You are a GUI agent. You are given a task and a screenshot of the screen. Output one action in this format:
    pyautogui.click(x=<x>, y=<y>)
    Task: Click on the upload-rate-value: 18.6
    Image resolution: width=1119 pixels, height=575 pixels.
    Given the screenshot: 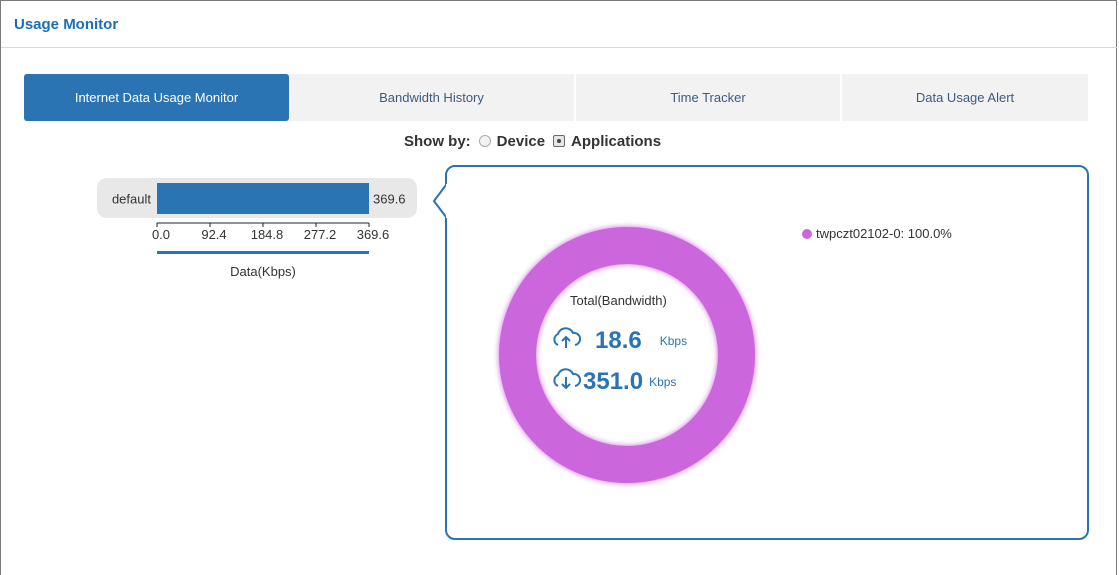 What is the action you would take?
    pyautogui.click(x=618, y=340)
    